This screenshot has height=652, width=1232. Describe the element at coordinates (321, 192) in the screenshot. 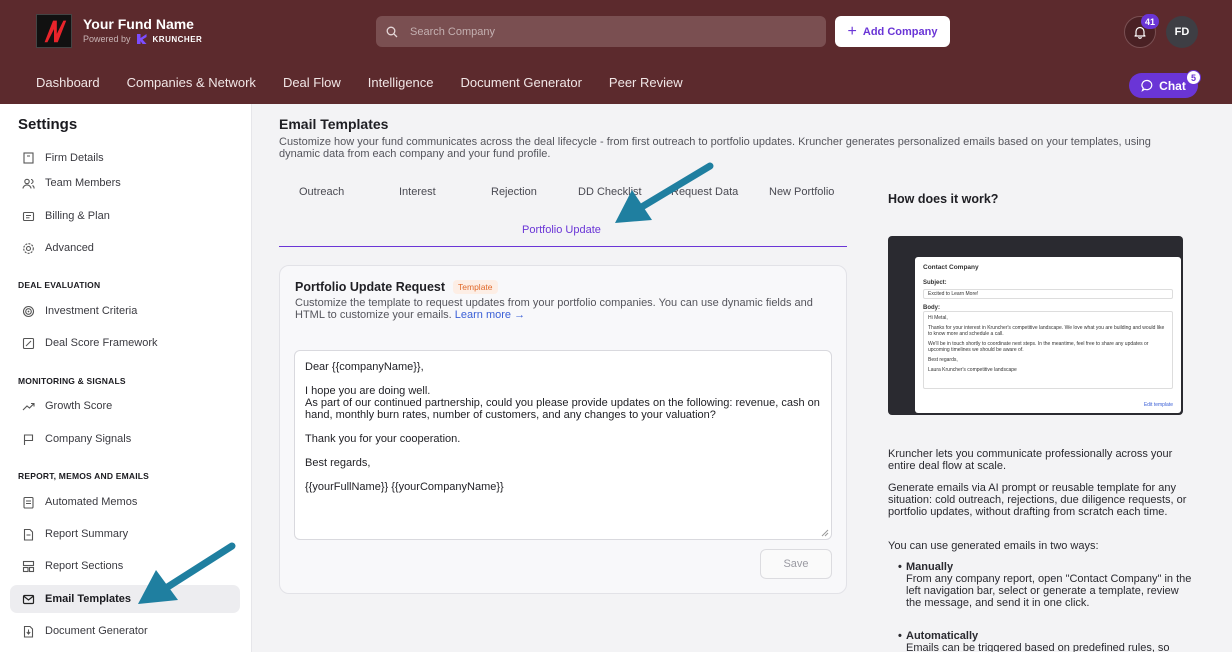

I see `tab-outreach: Outreach` at that location.